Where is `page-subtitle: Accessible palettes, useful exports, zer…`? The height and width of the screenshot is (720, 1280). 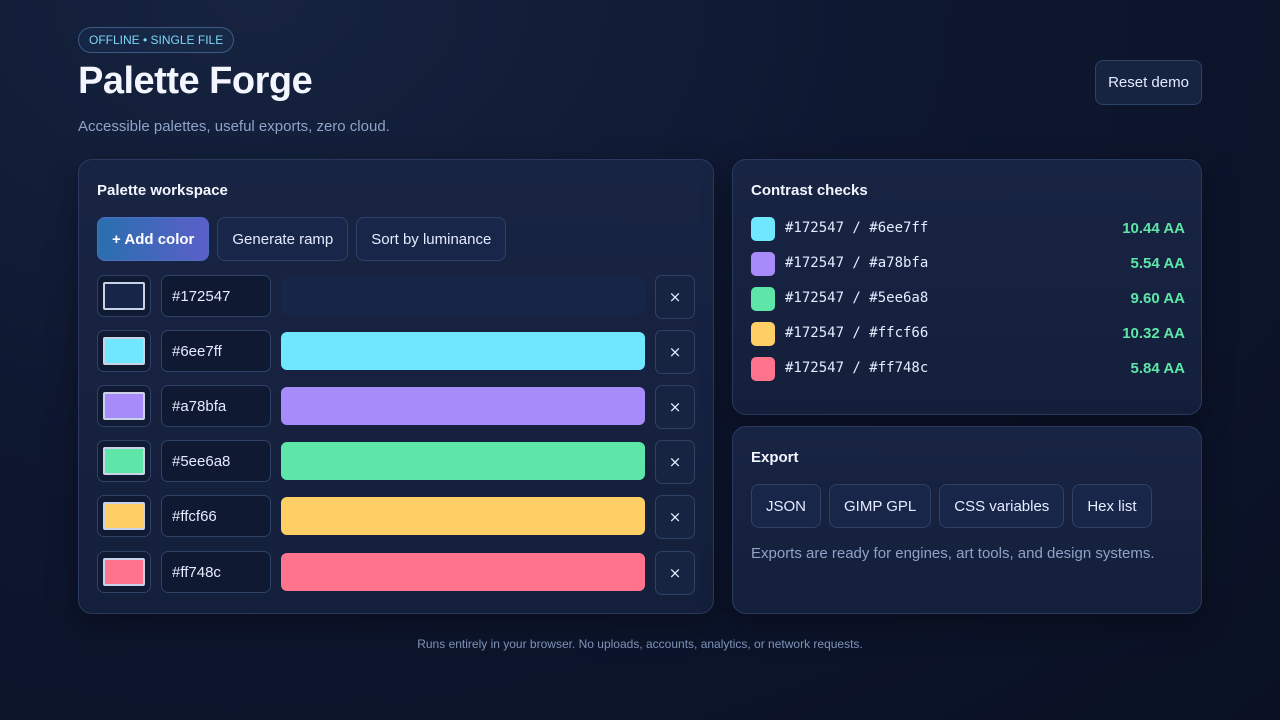 page-subtitle: Accessible palettes, useful exports, zer… is located at coordinates (234, 126).